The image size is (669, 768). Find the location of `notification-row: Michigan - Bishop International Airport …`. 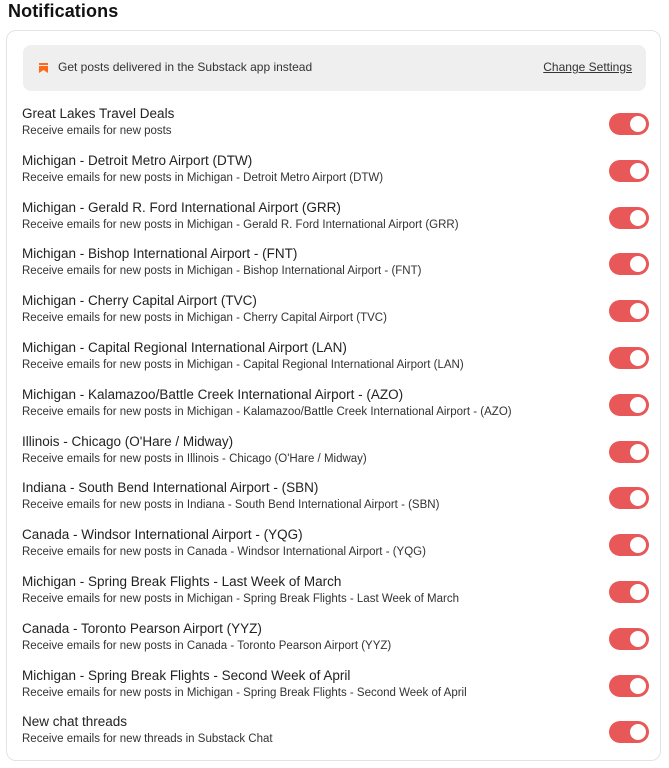

notification-row: Michigan - Bishop International Airport … is located at coordinates (335, 266).